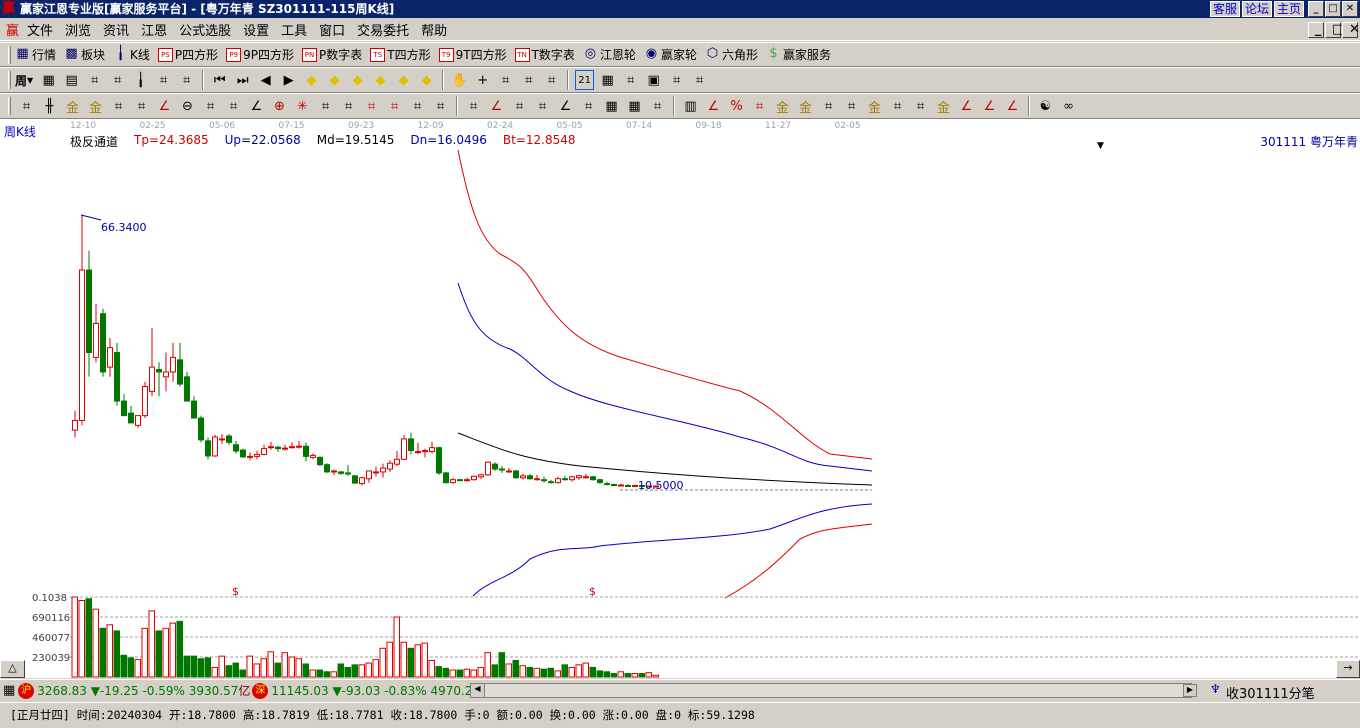  I want to click on app-menu-icon: 赢, so click(12, 29).